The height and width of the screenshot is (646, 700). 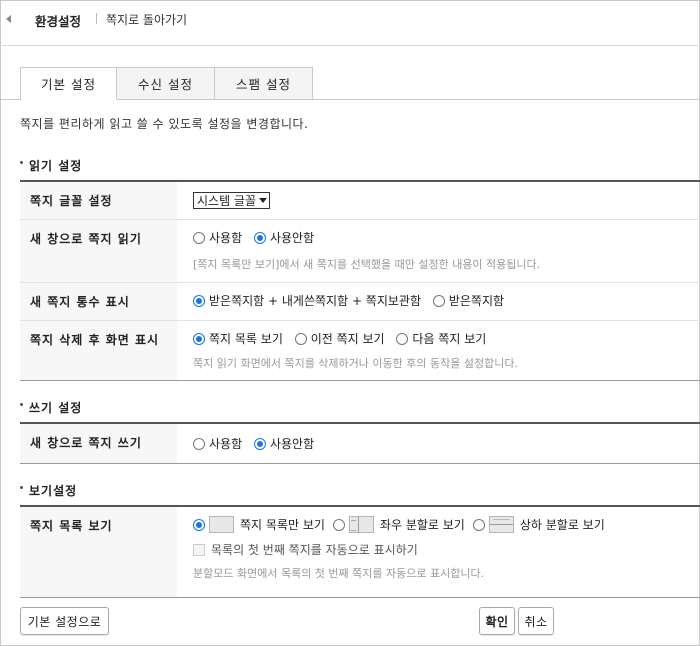 What do you see at coordinates (58, 21) in the screenshot?
I see `page-title: 환경설정` at bounding box center [58, 21].